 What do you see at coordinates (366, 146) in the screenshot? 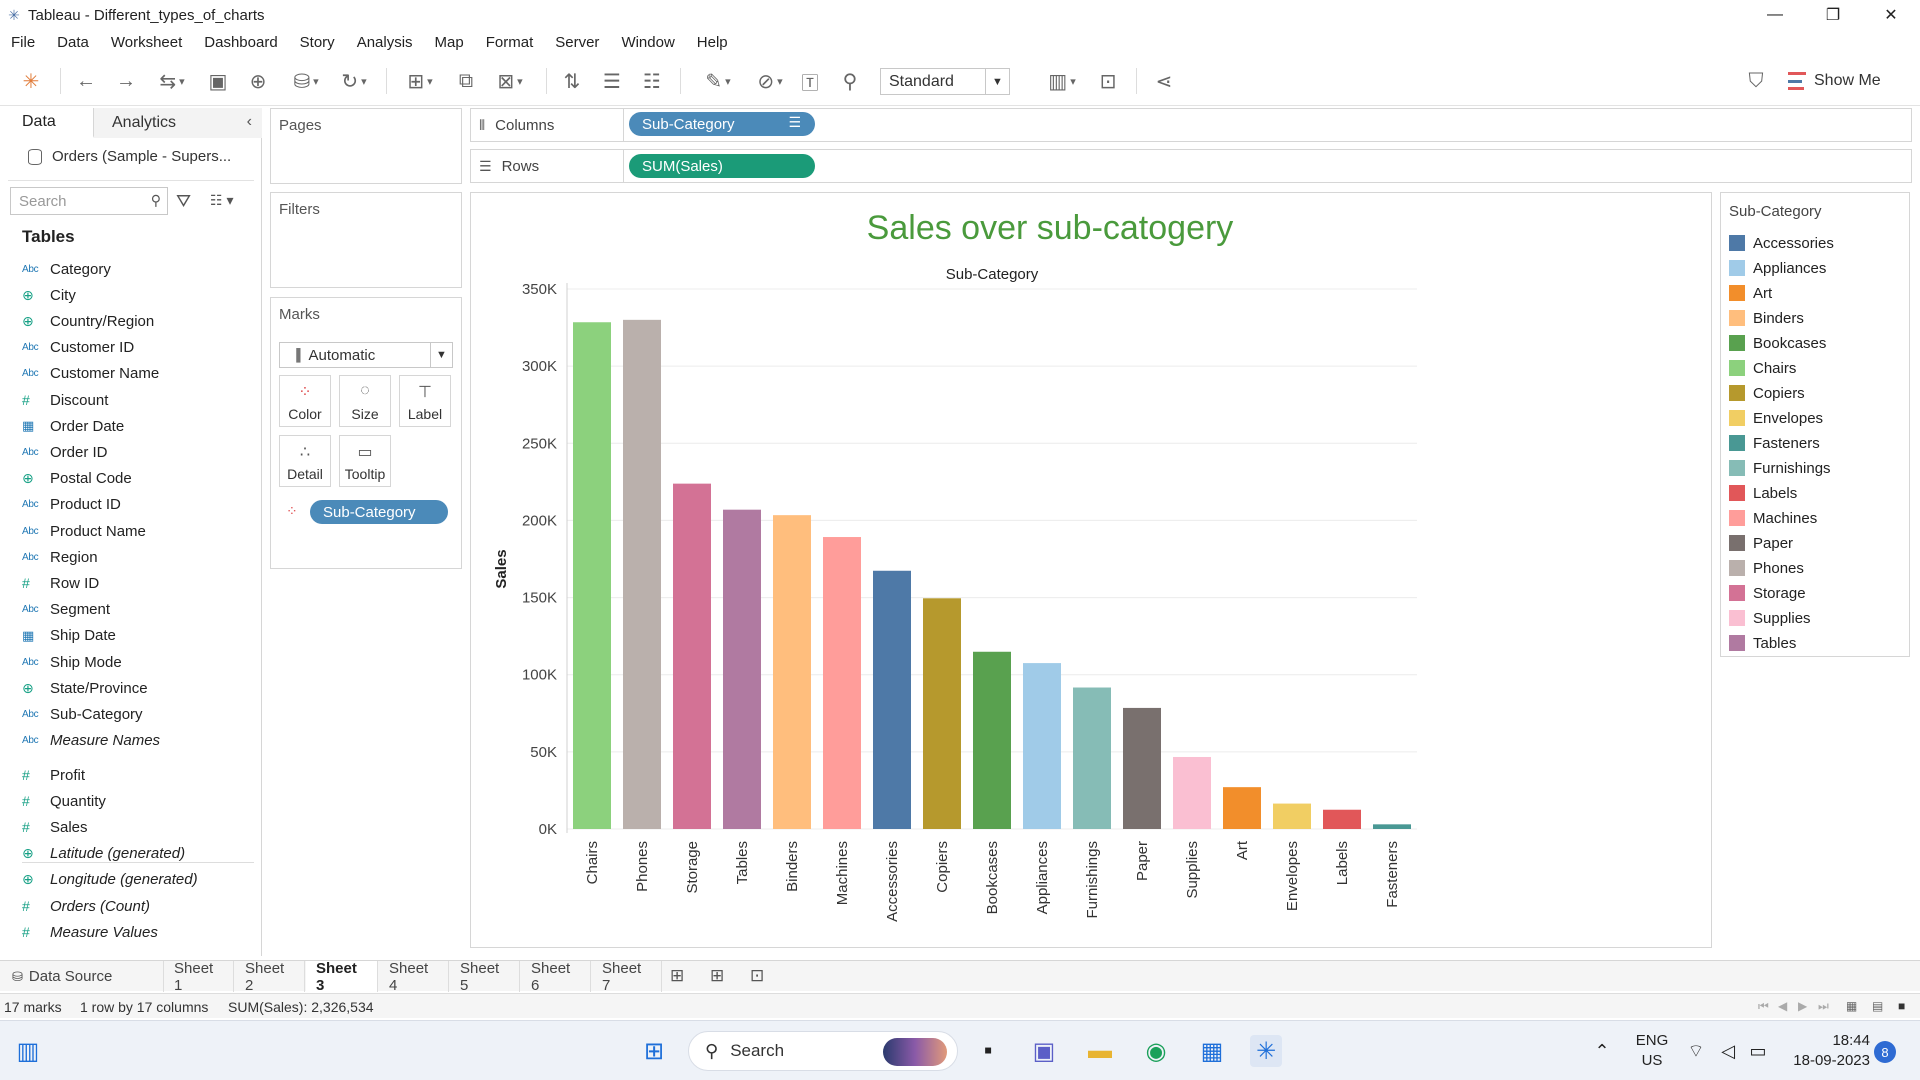
I see `pages-card: Pages` at bounding box center [366, 146].